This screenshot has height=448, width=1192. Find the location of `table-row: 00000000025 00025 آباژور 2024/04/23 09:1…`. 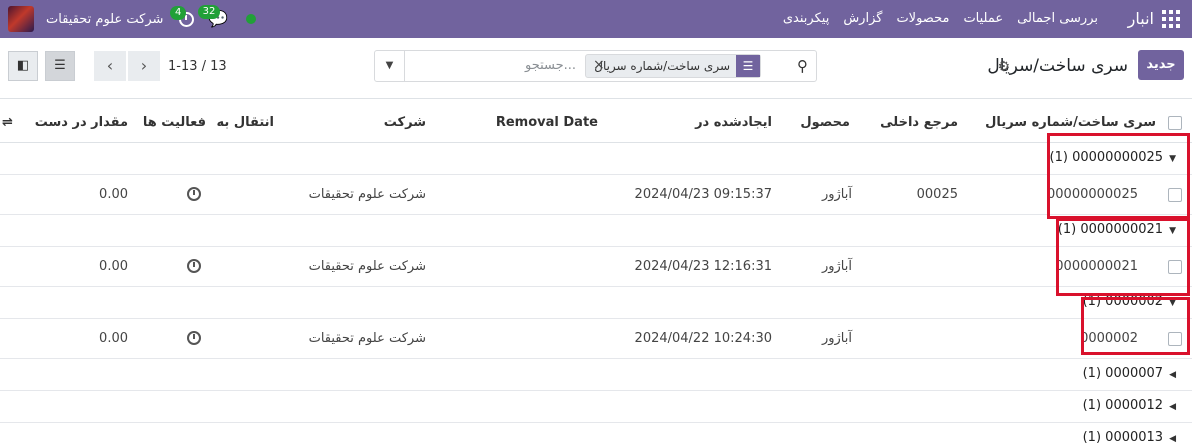

table-row: 00000000025 00025 آباژور 2024/04/23 09:1… is located at coordinates (596, 195).